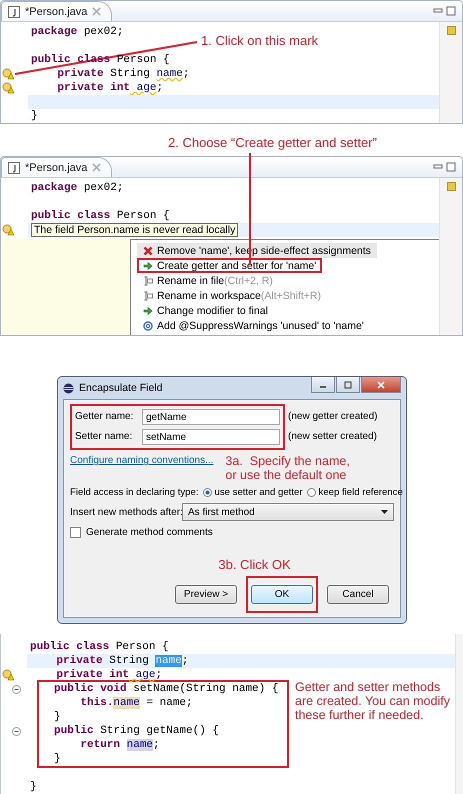 This screenshot has height=794, width=463. What do you see at coordinates (104, 417) in the screenshot?
I see `field-label: Getter name:` at bounding box center [104, 417].